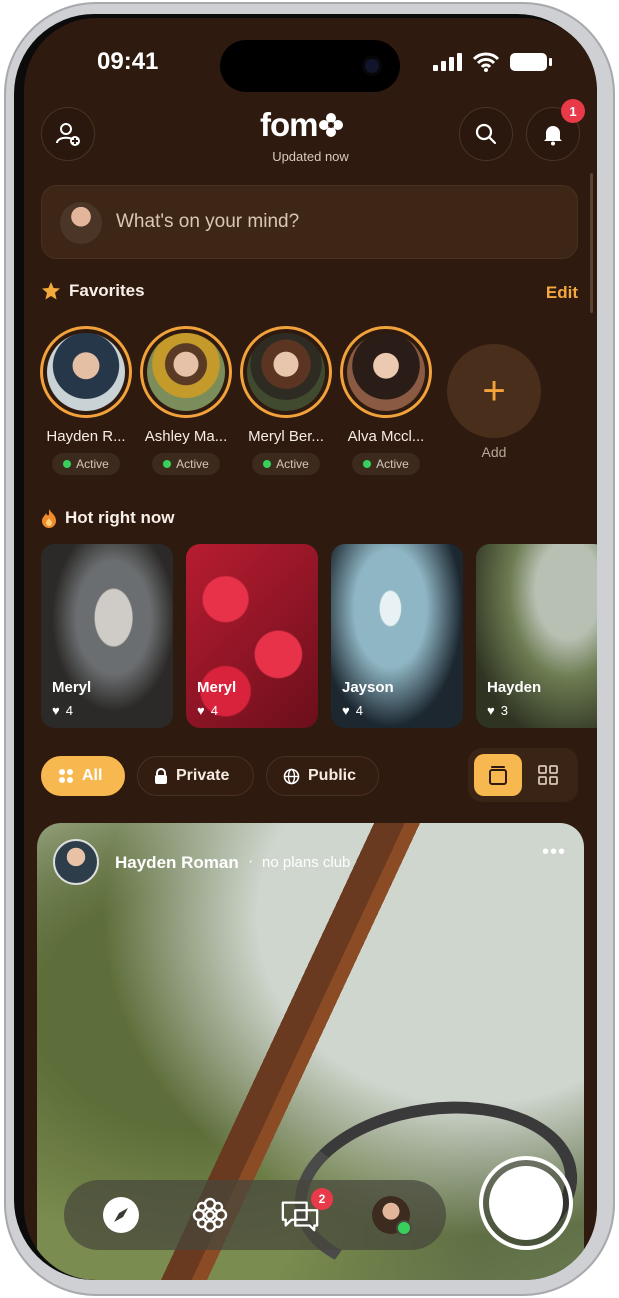  I want to click on add-favorite-button: +, so click(494, 391).